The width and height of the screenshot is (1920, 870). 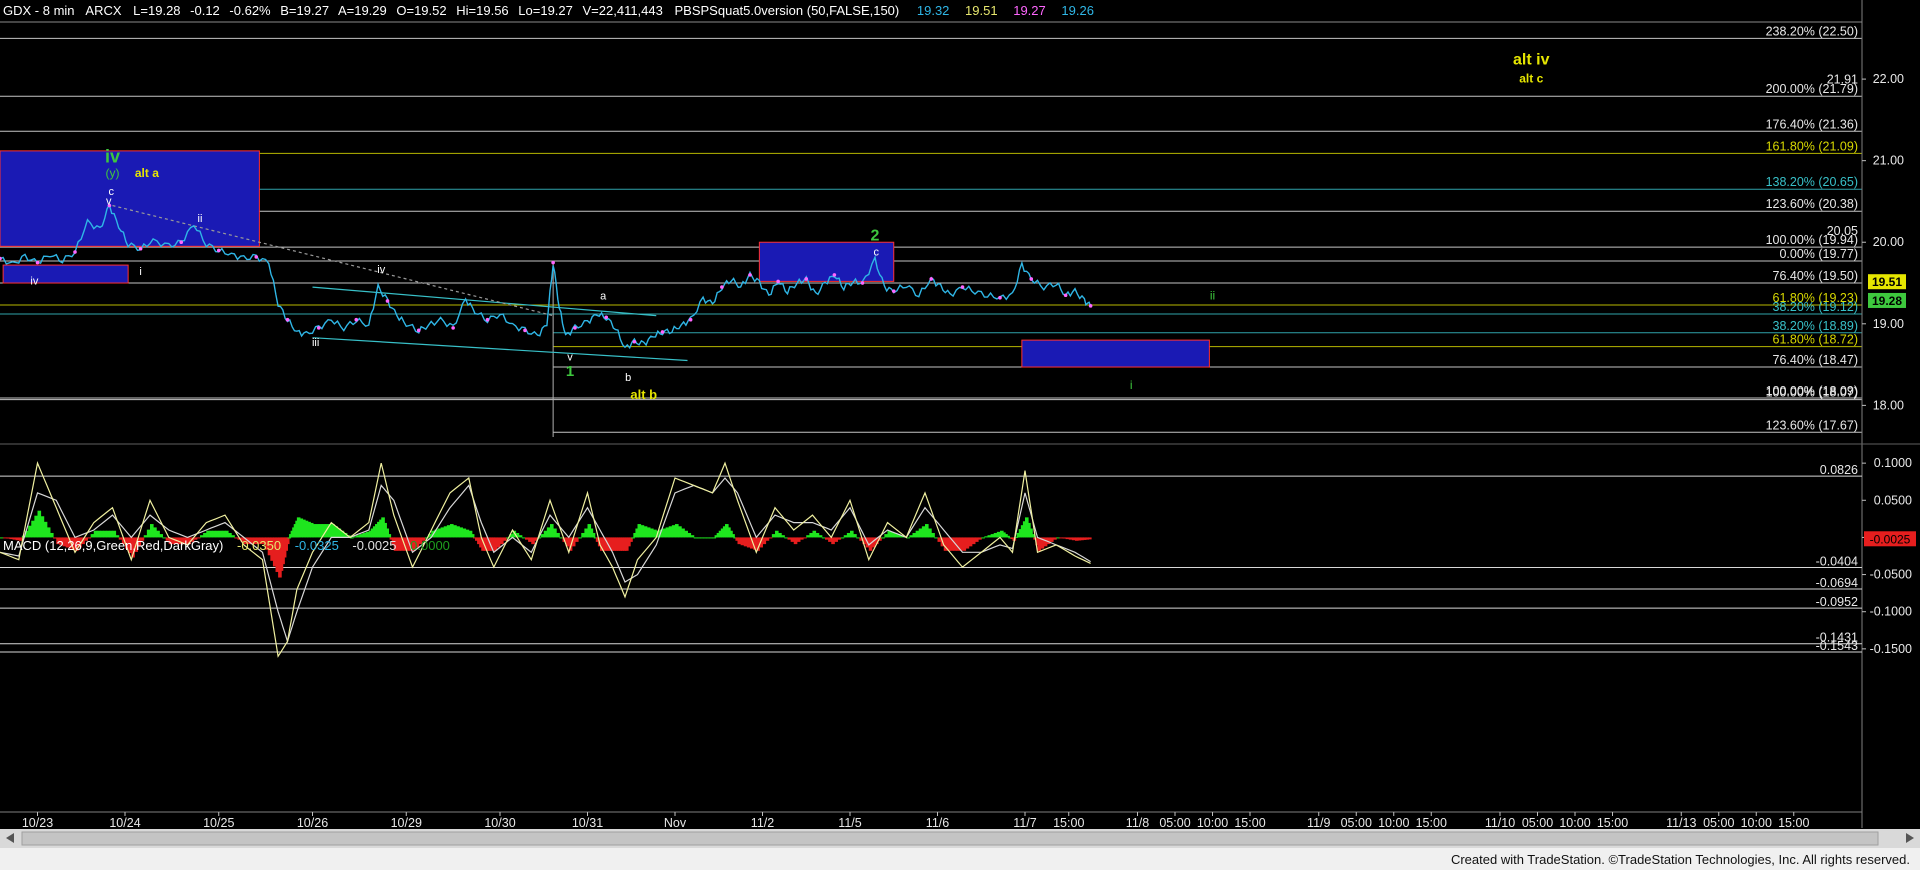 What do you see at coordinates (950, 838) in the screenshot?
I see `scrollbar-thumb` at bounding box center [950, 838].